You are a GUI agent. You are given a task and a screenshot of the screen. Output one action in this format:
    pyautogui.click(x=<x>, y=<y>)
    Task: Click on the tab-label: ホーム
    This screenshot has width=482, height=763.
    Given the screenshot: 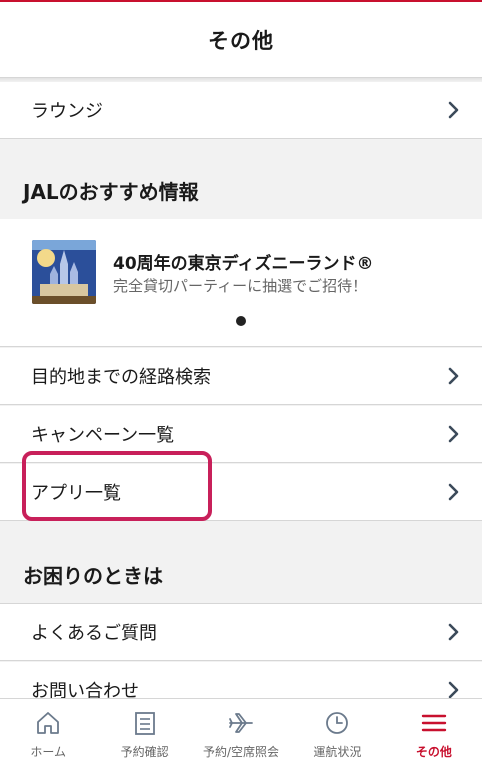 What is the action you would take?
    pyautogui.click(x=48, y=752)
    